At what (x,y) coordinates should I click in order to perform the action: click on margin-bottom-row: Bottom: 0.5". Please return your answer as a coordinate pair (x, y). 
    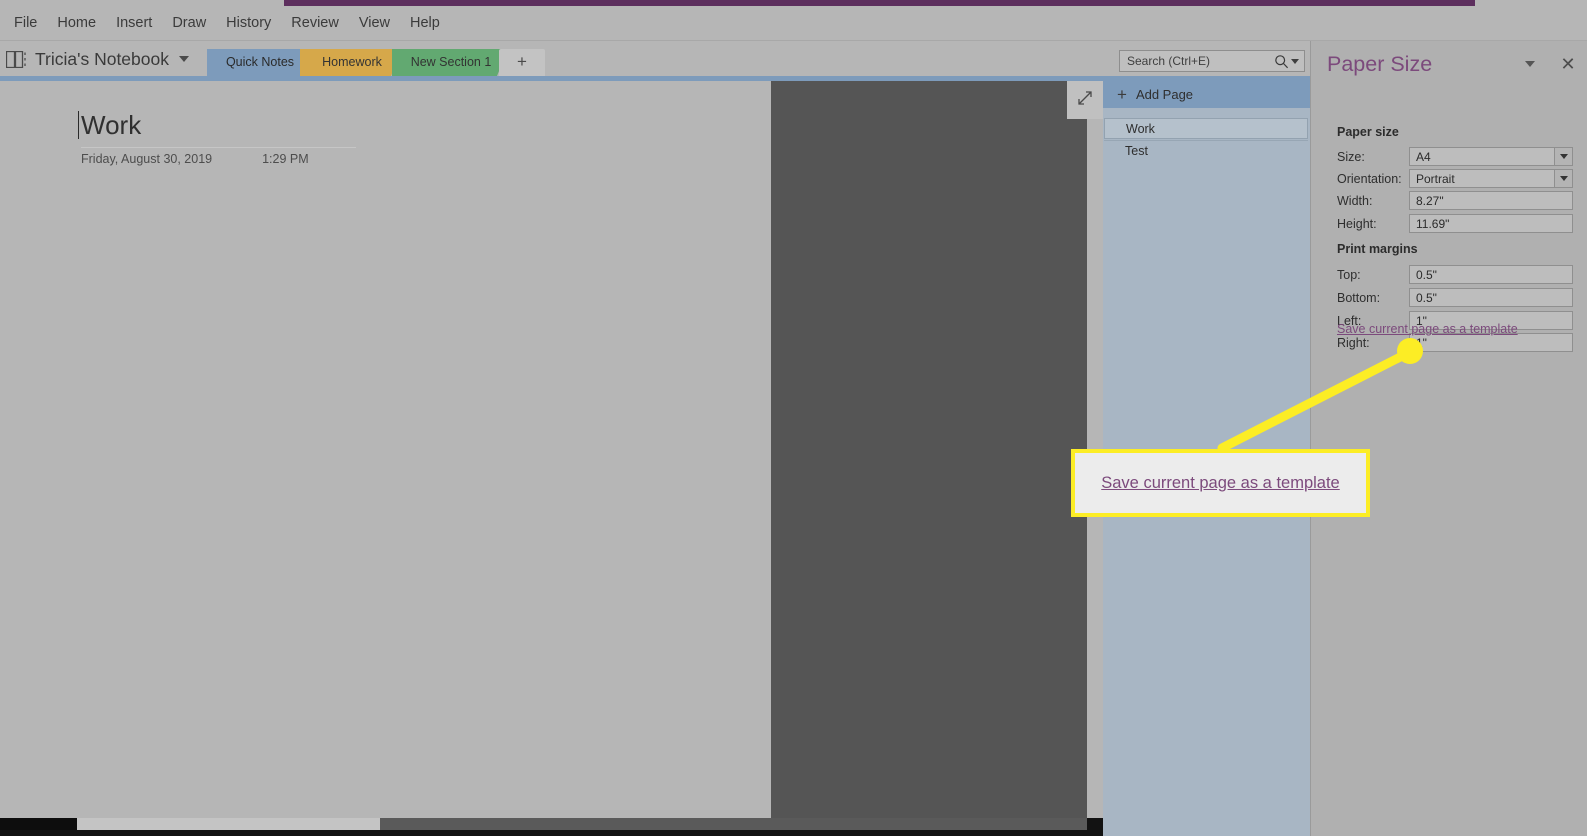
    Looking at the image, I should click on (1455, 297).